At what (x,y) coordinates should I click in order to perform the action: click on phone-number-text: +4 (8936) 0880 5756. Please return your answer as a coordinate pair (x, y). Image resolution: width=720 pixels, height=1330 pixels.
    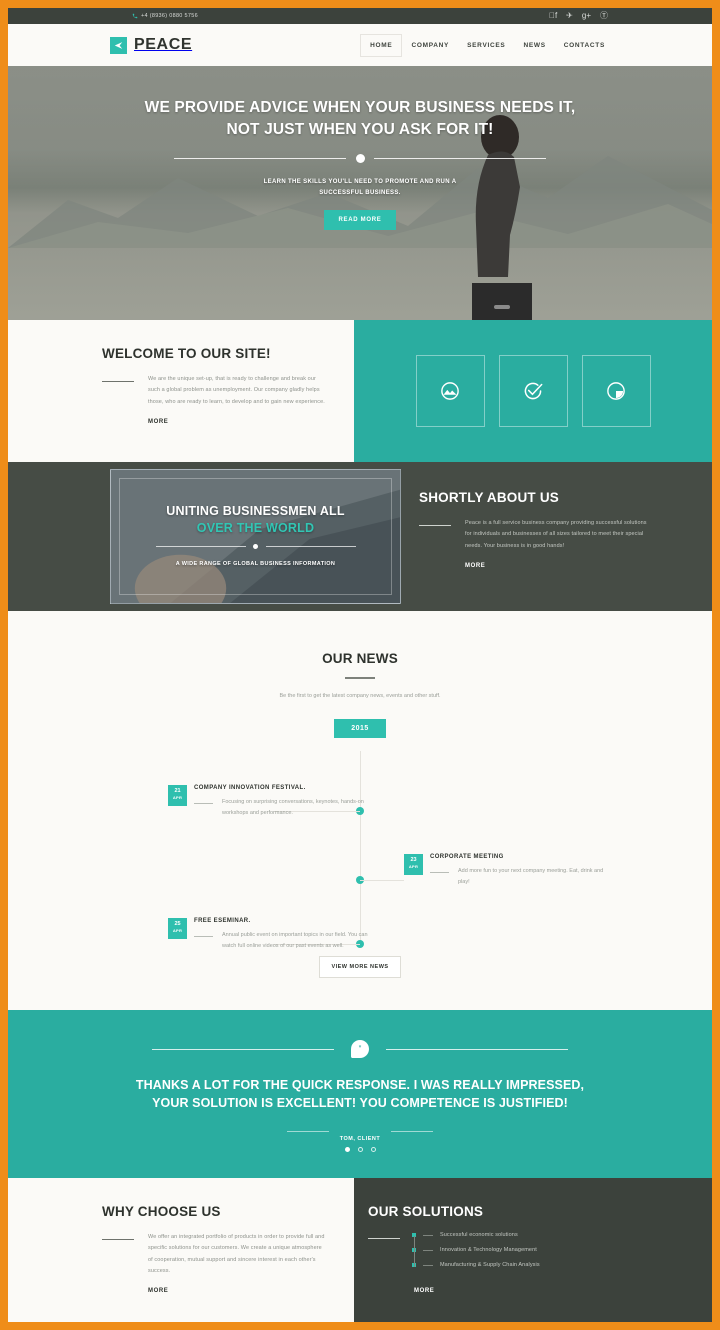
    Looking at the image, I should click on (169, 16).